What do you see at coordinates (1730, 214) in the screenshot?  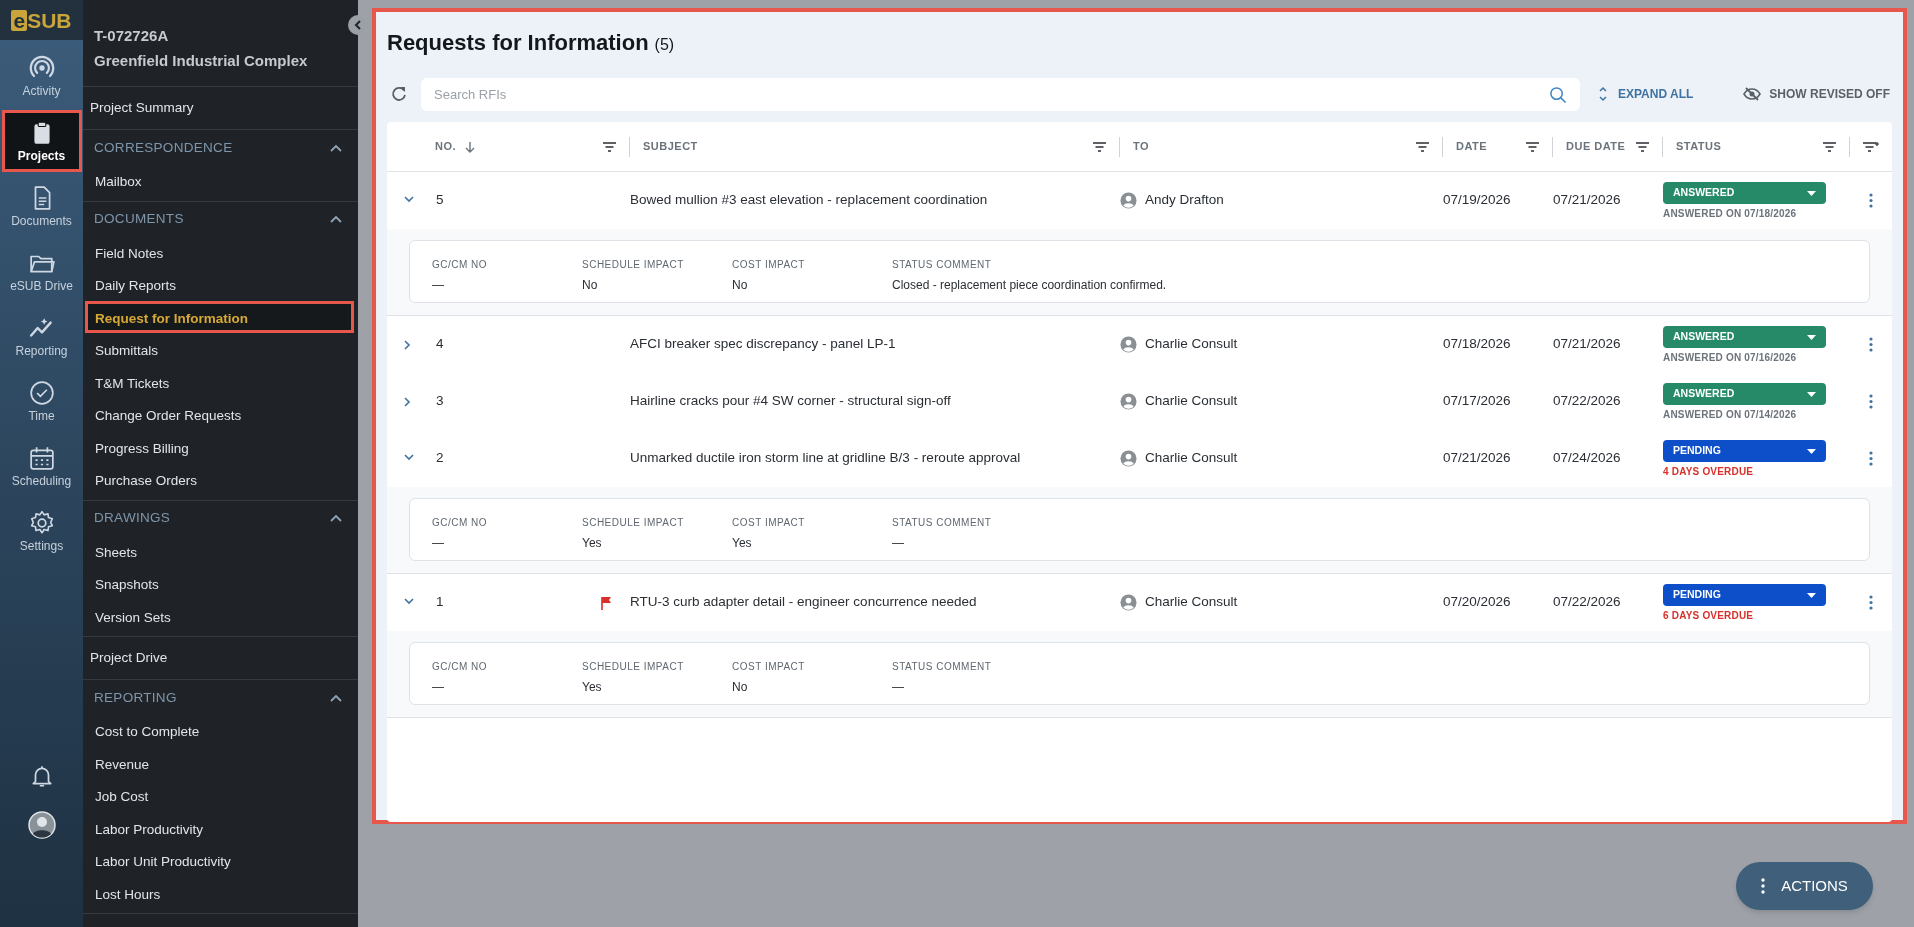 I see `status-note: ANSWERED ON 07/18/2026` at bounding box center [1730, 214].